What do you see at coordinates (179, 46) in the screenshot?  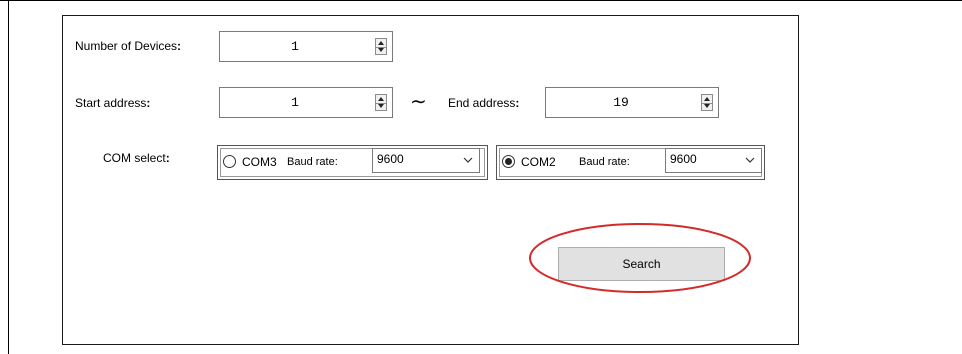 I see `devices-label-colon: :` at bounding box center [179, 46].